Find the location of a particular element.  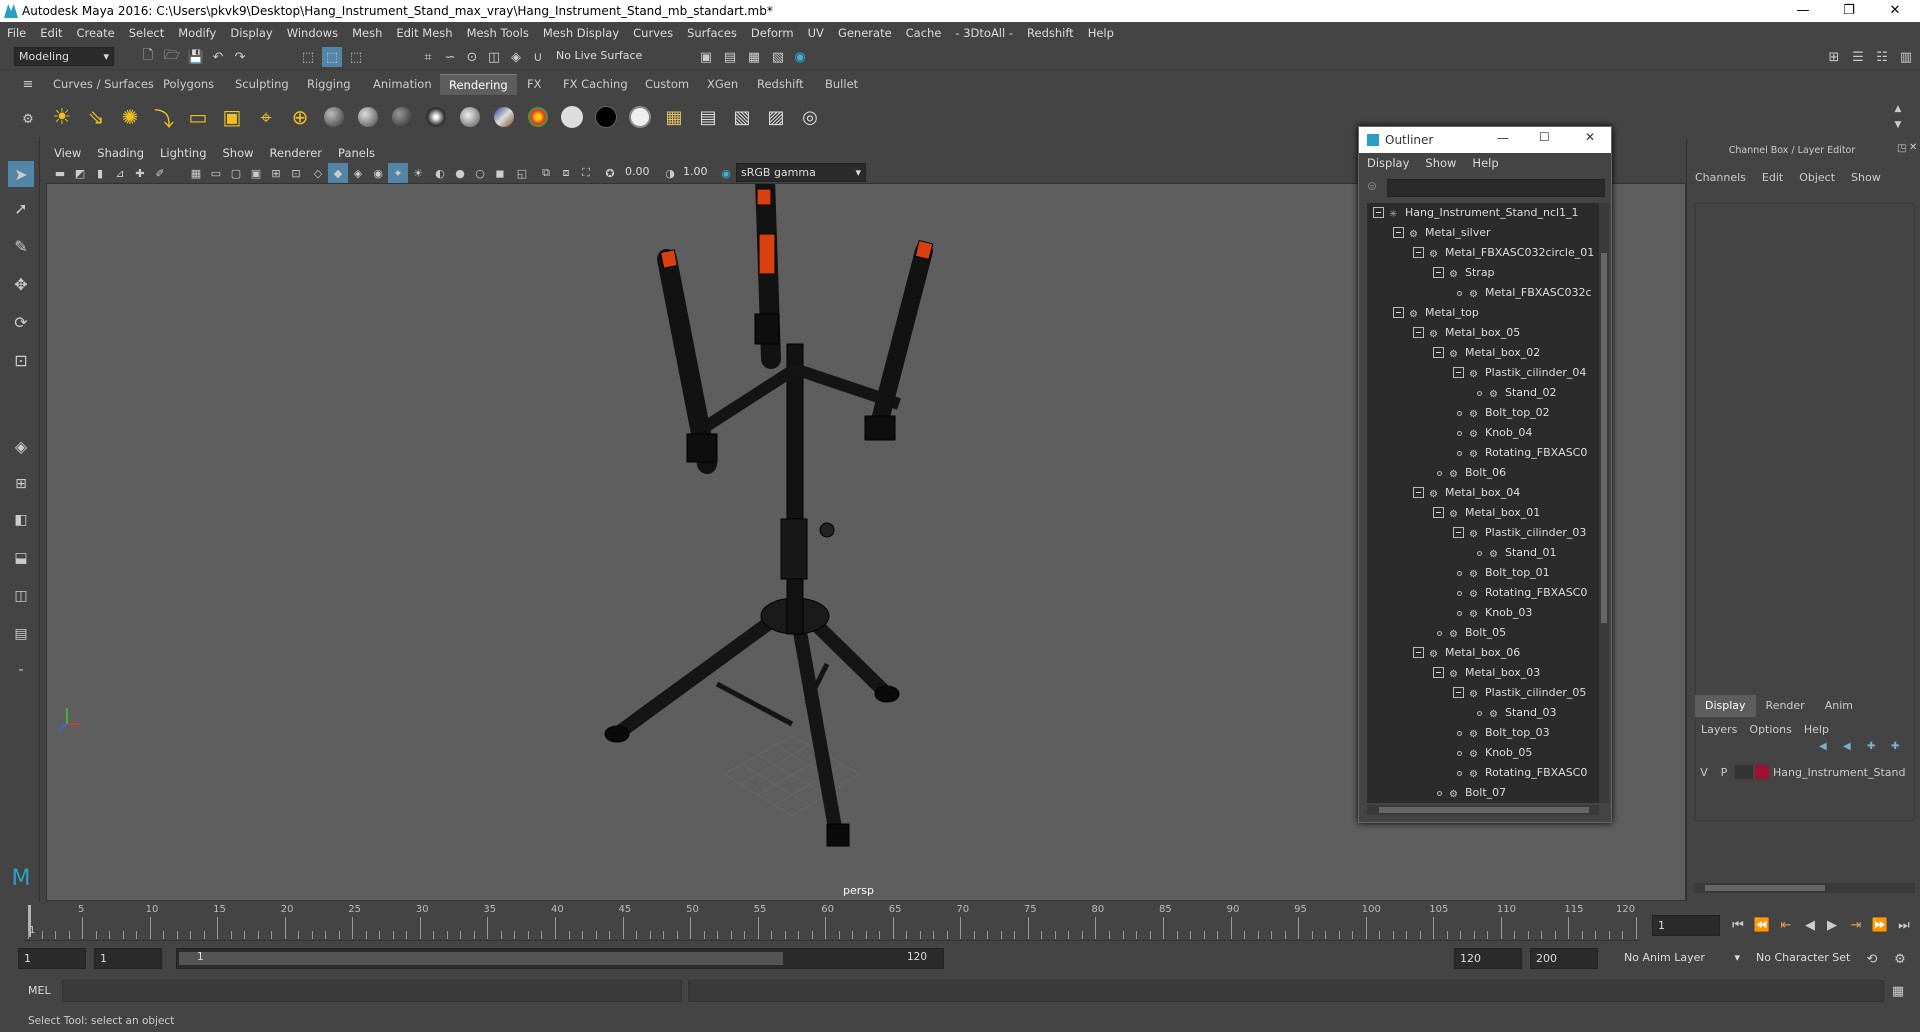

shelf-options-icon: ⚙ is located at coordinates (28, 119).